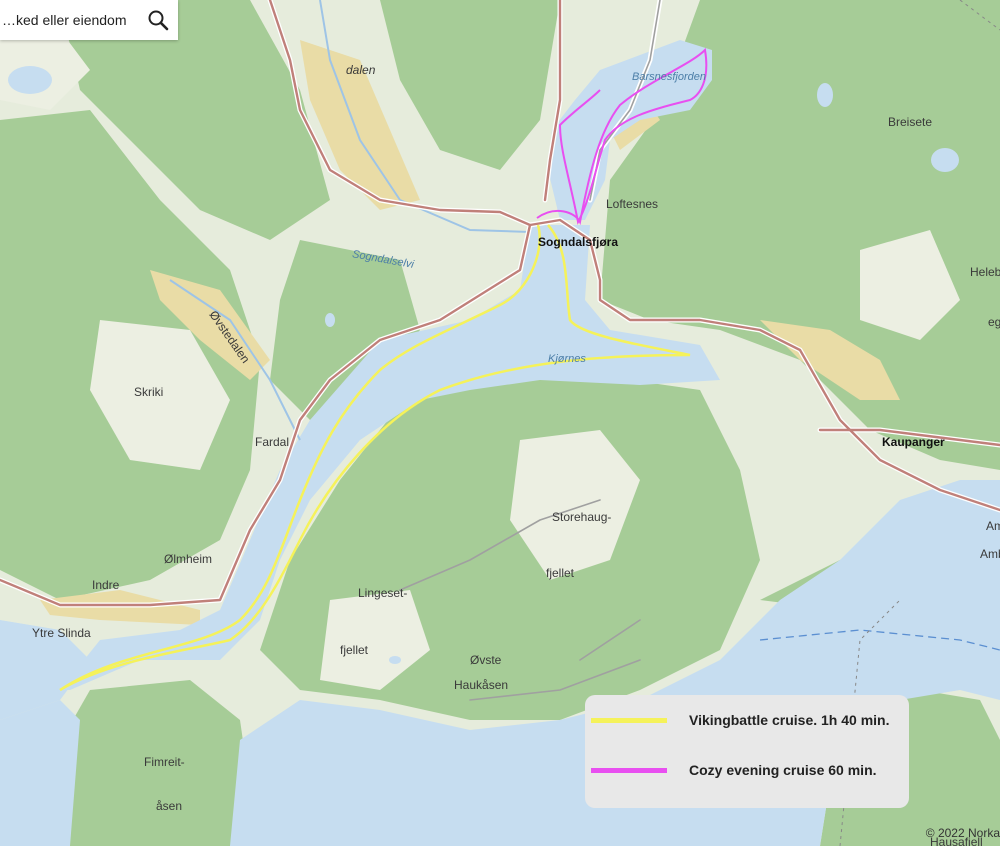  I want to click on place-label: Lingeset-, so click(382, 593).